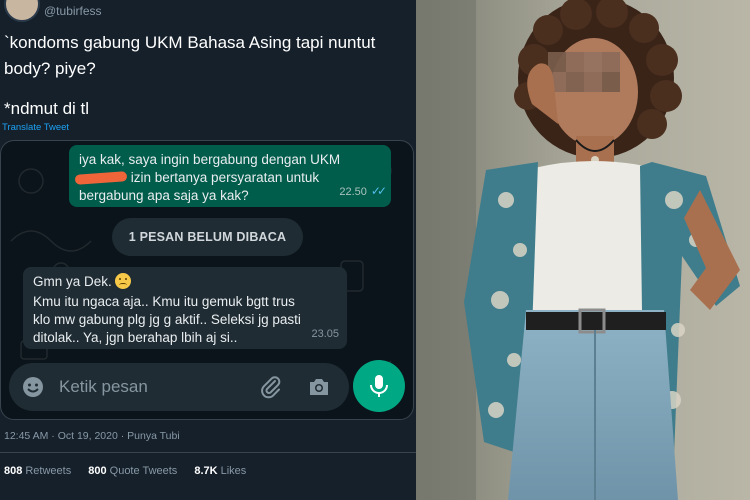 This screenshot has width=750, height=500. I want to click on tweet-header: @tubirfess, so click(208, 11).